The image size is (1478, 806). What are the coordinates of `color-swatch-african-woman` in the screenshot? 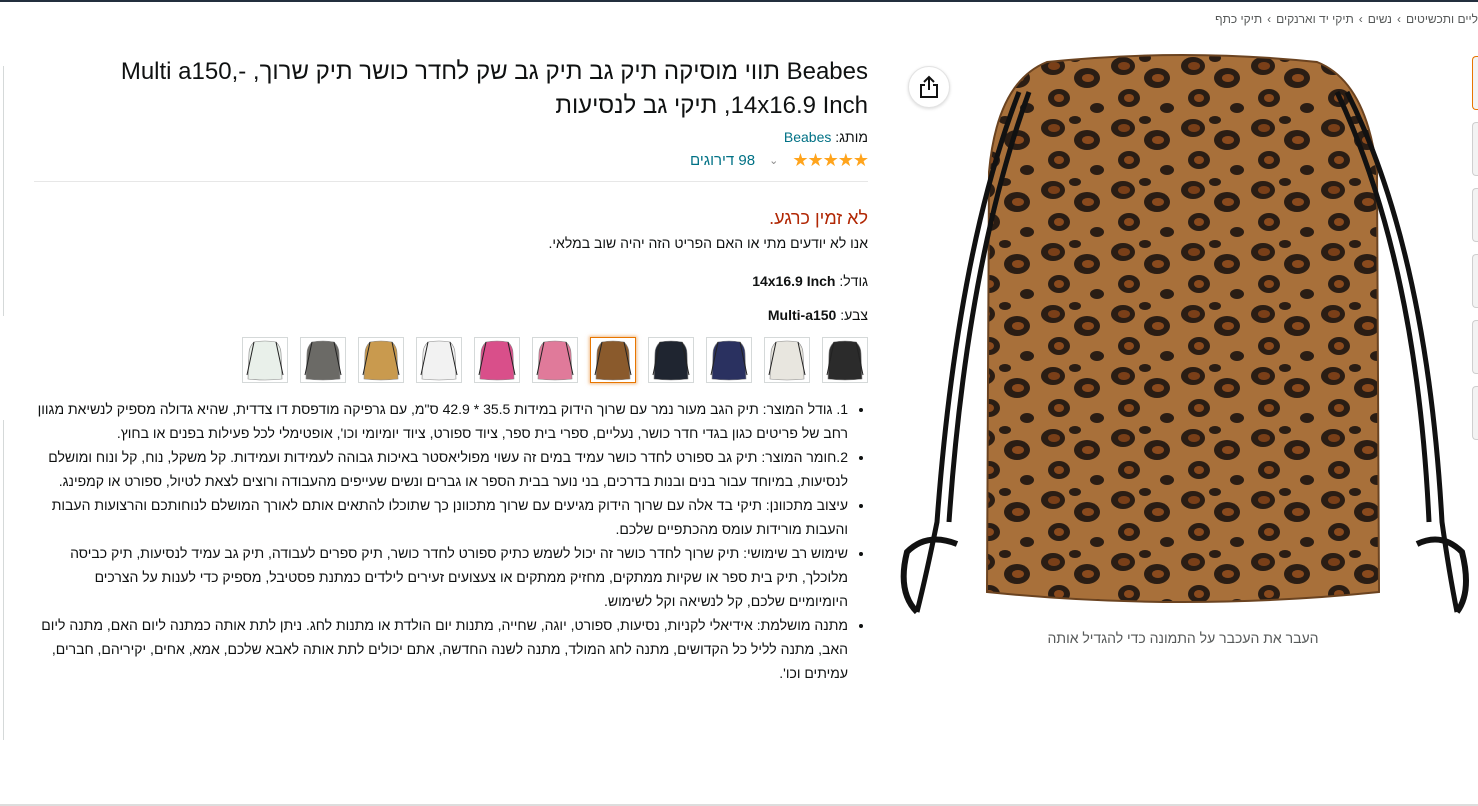 It's located at (381, 360).